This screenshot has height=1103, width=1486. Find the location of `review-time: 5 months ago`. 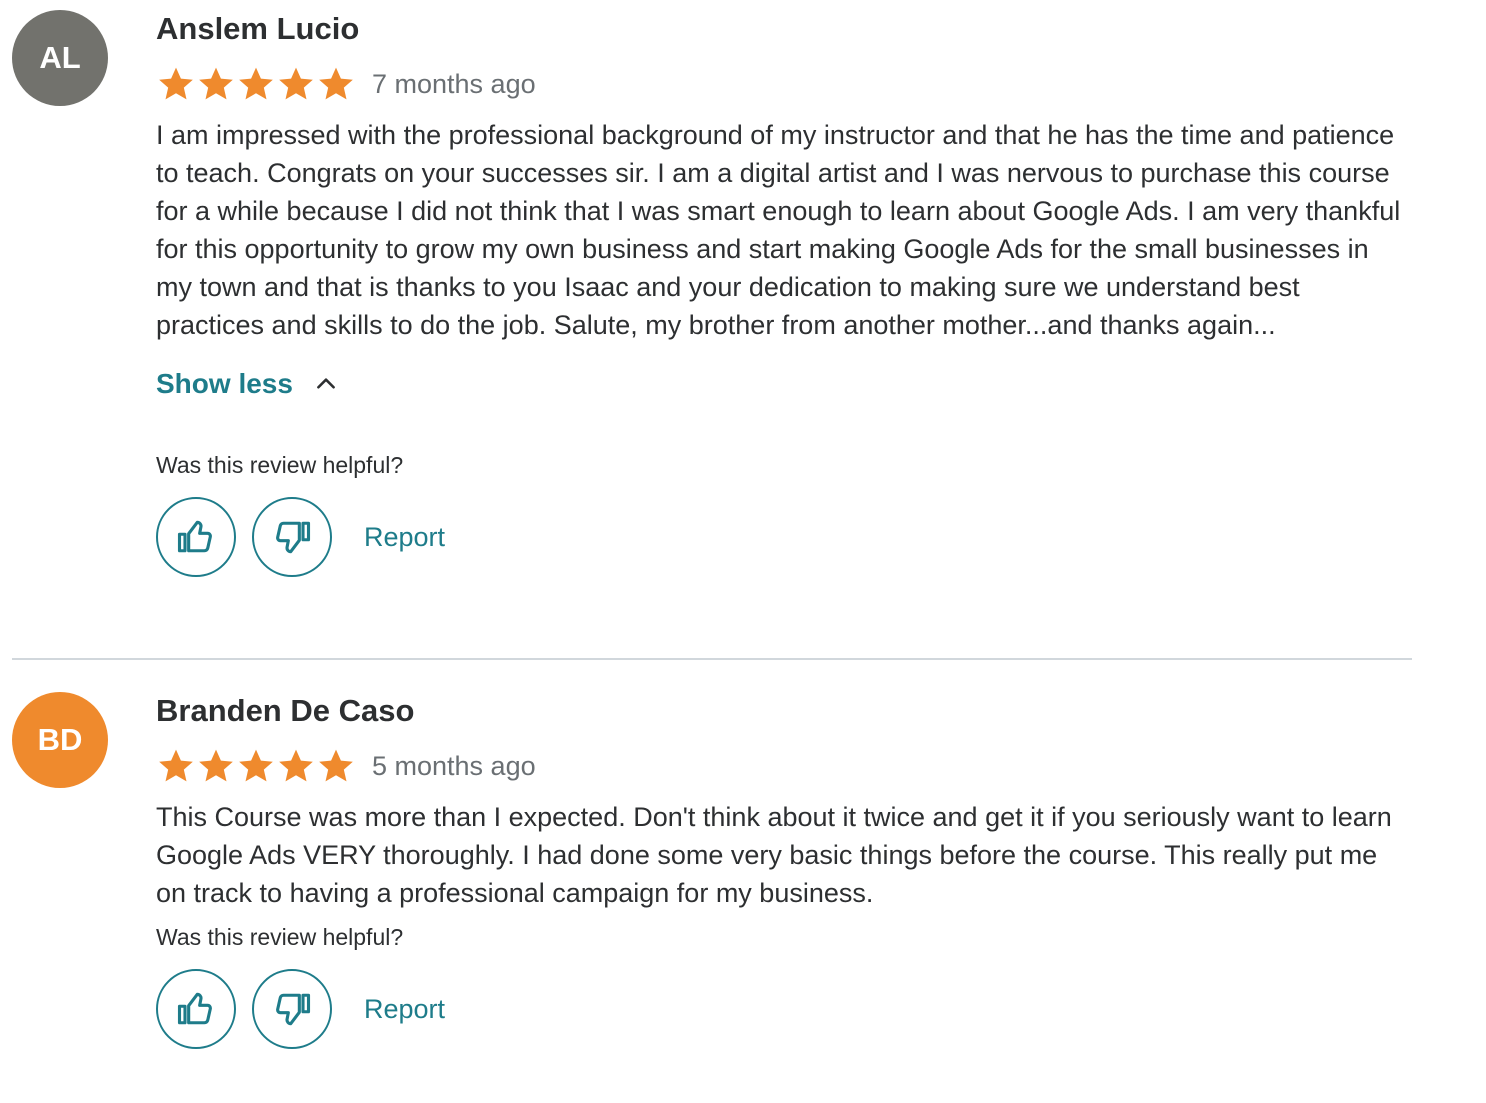

review-time: 5 months ago is located at coordinates (454, 765).